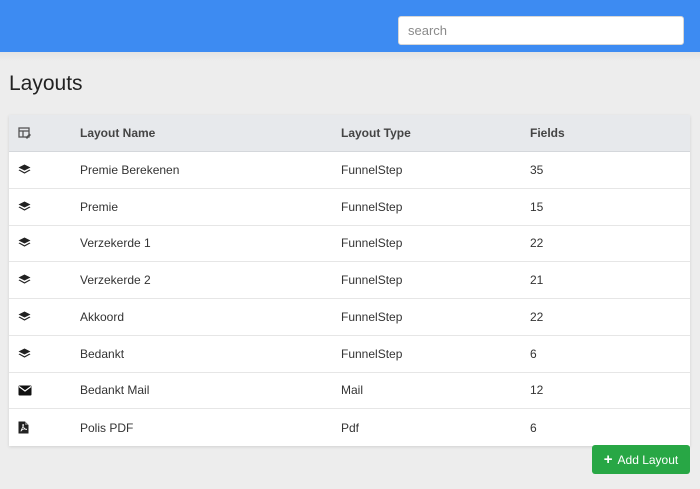 This screenshot has width=700, height=489. Describe the element at coordinates (350, 56) in the screenshot. I see `navbar-divider` at that location.